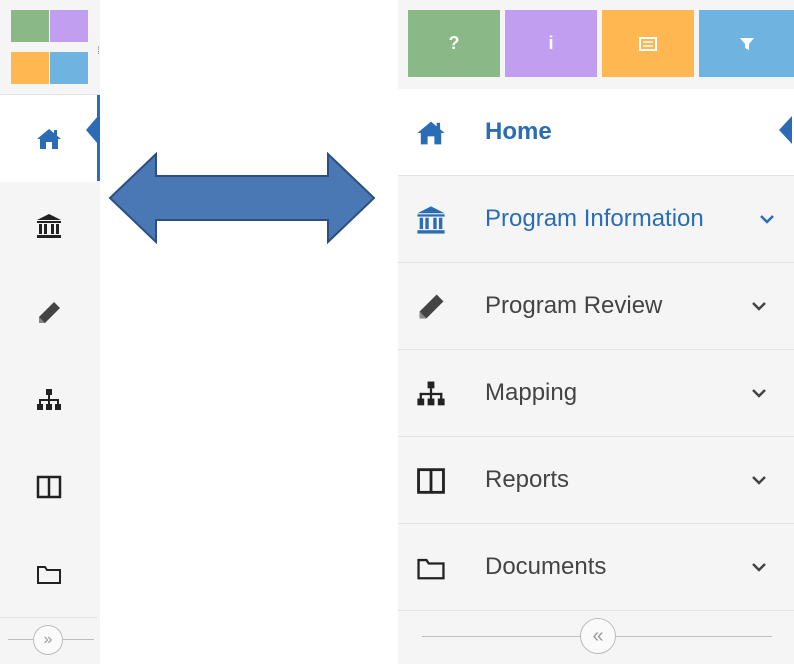 The image size is (794, 664). I want to click on nav-item-label: Reports, so click(527, 479).